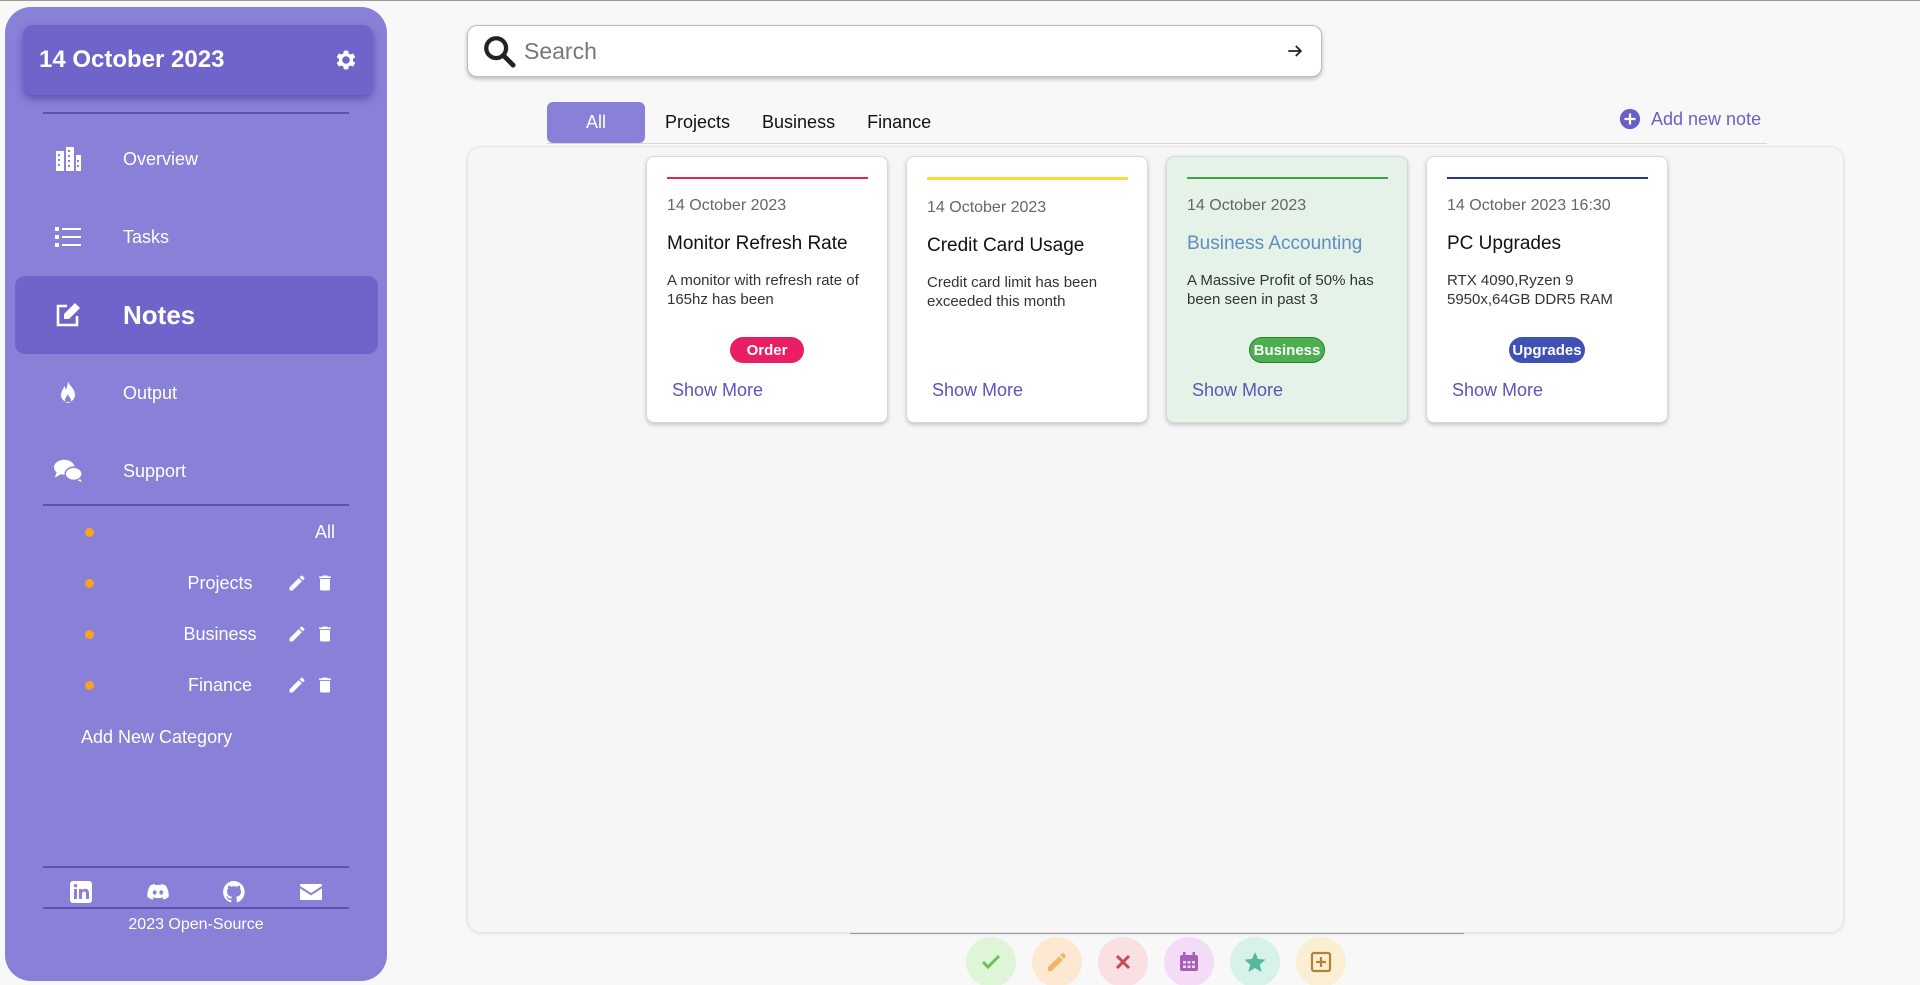  I want to click on tab-all: All, so click(596, 122).